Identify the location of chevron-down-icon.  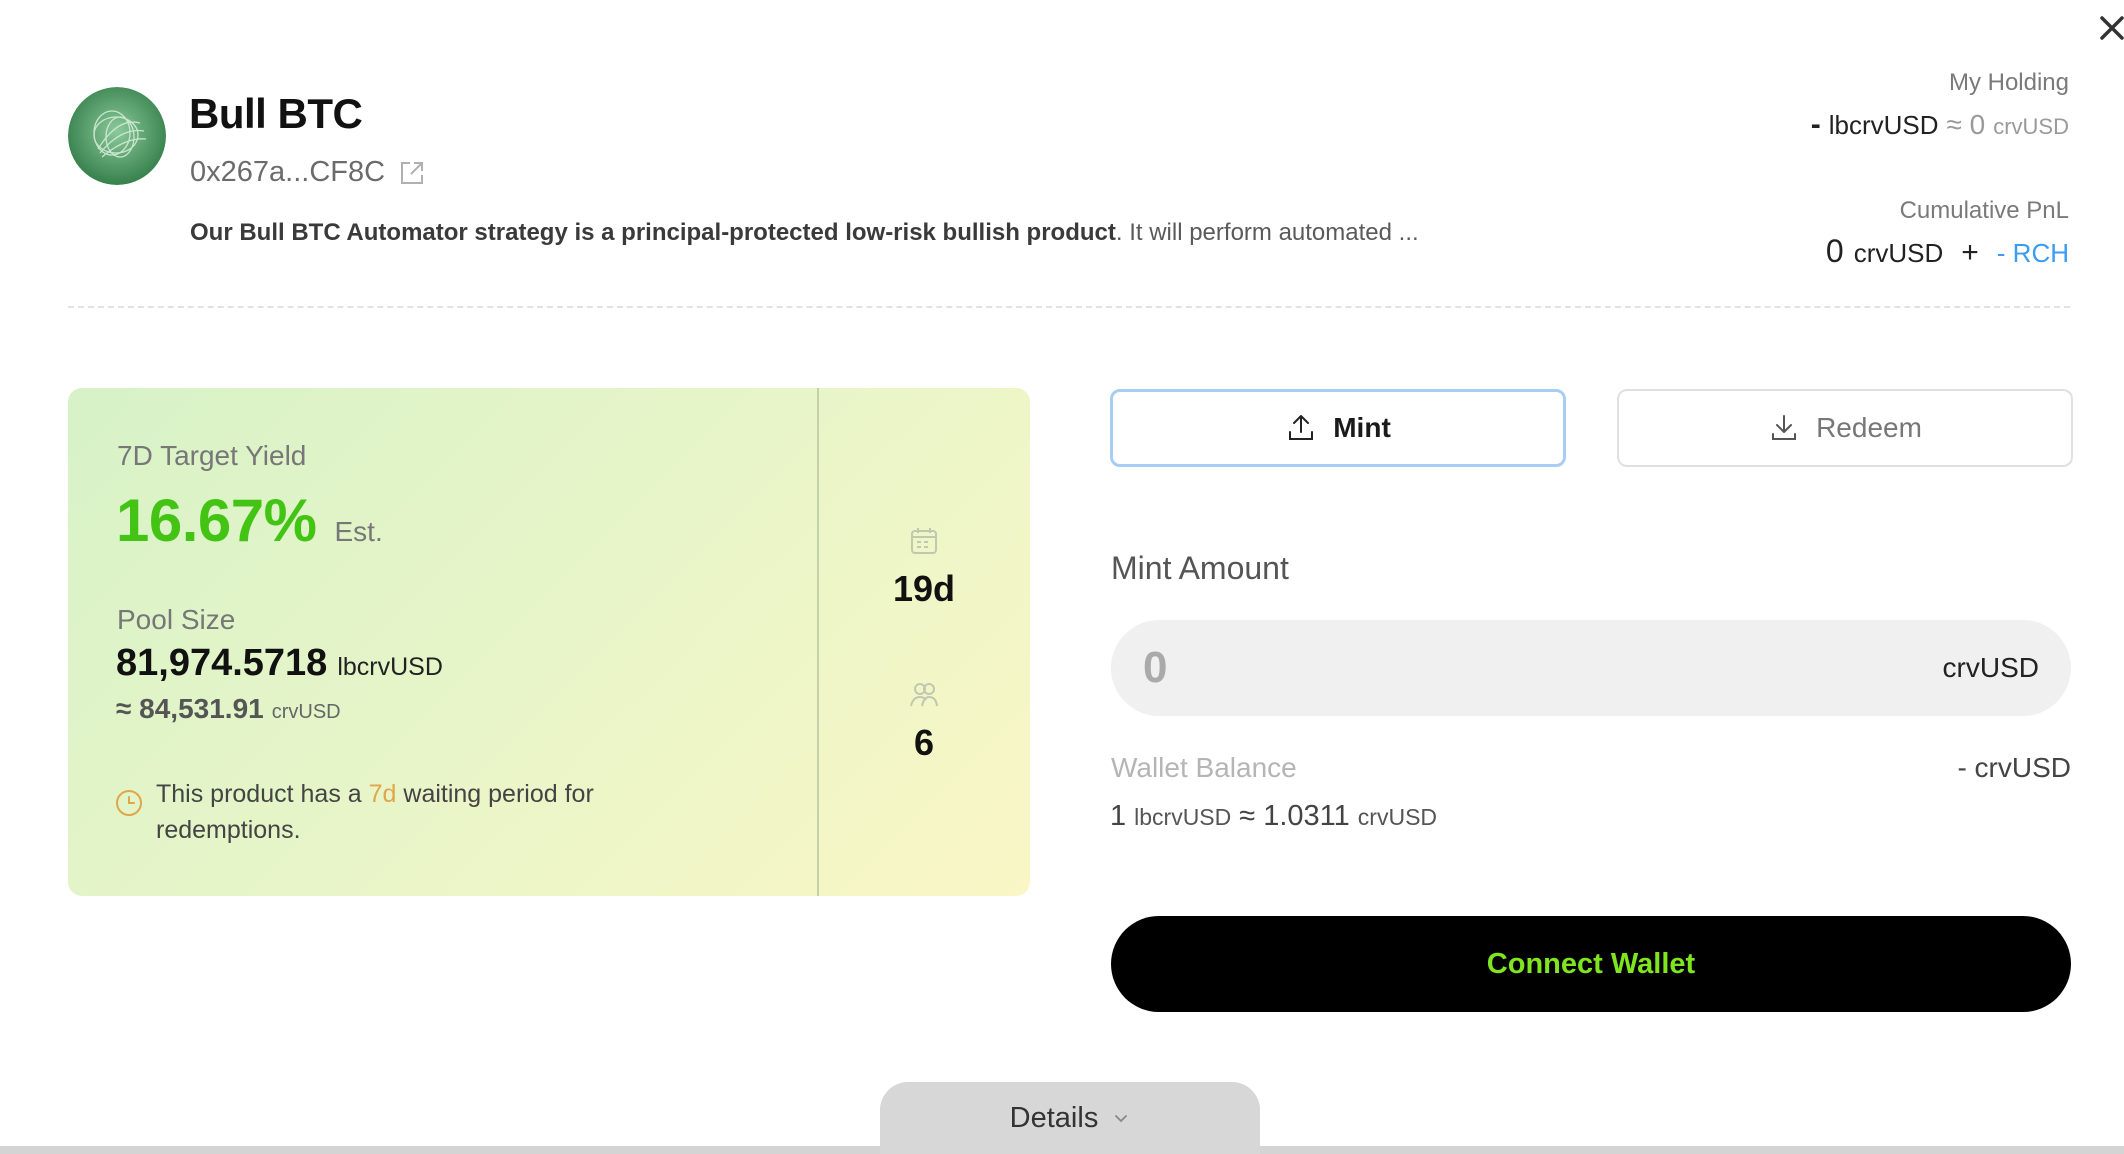
(1121, 1119).